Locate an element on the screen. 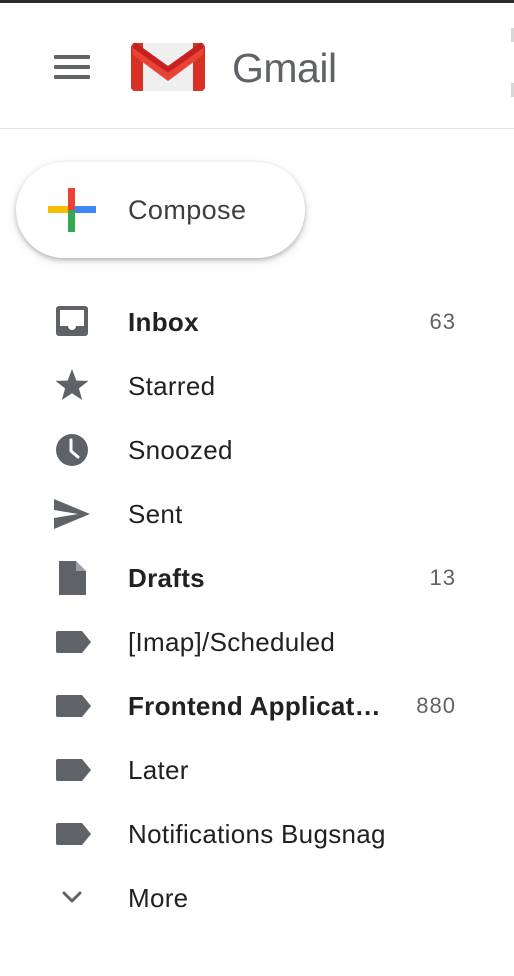 The width and height of the screenshot is (514, 976). unread-count: 13 is located at coordinates (442, 577).